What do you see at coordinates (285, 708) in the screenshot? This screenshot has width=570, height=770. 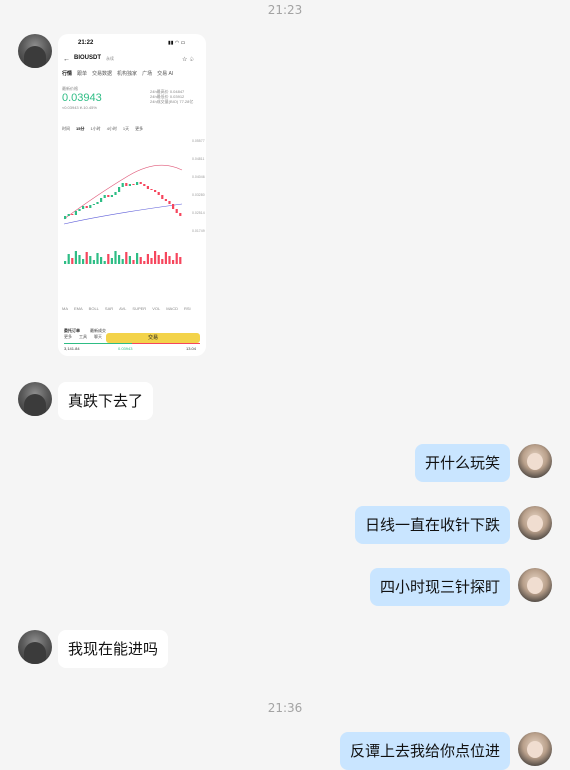 I see `timestamp: 21:36` at bounding box center [285, 708].